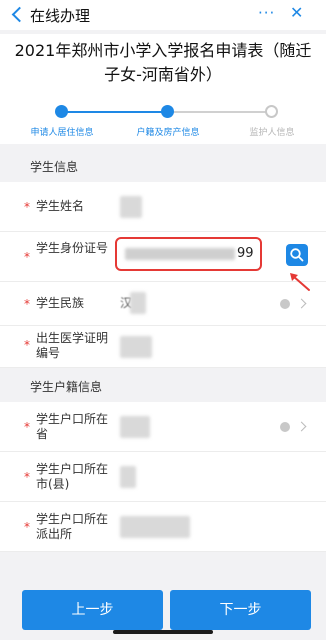 The width and height of the screenshot is (326, 640). What do you see at coordinates (272, 133) in the screenshot?
I see `step-3-label: 监护人信息` at bounding box center [272, 133].